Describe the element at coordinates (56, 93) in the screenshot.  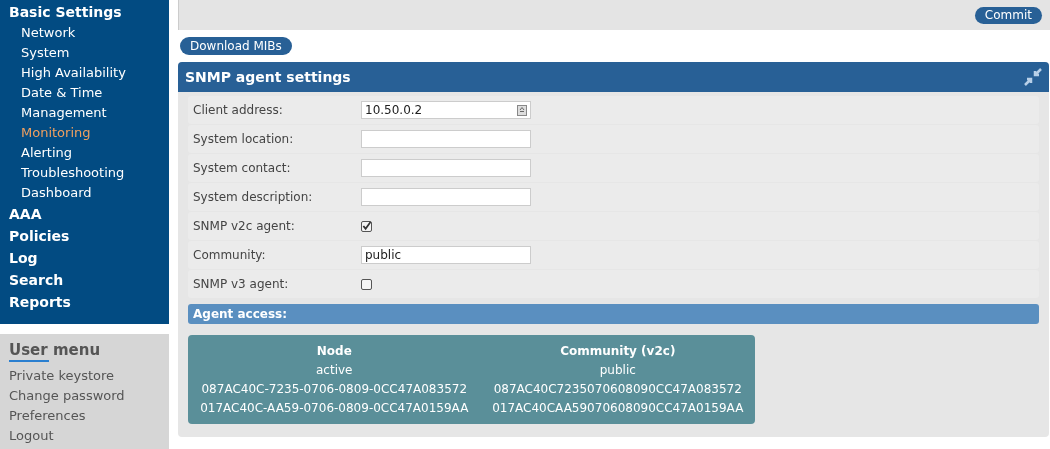
I see `nav-link: Date & Time` at that location.